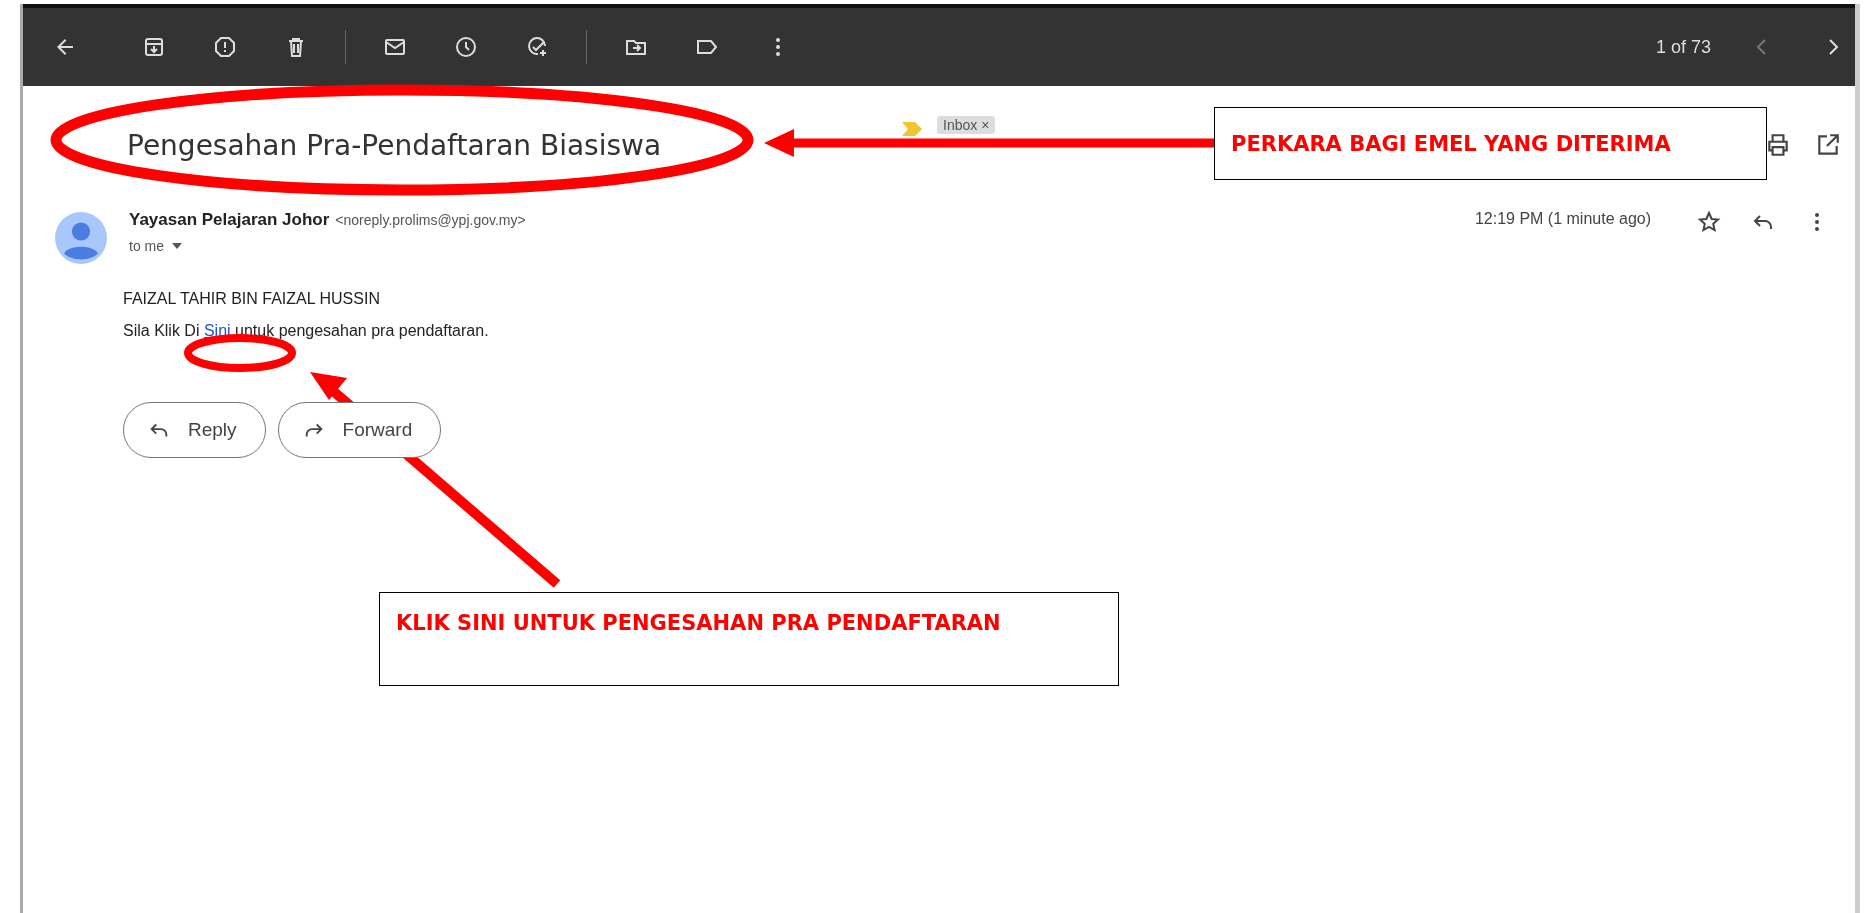 The height and width of the screenshot is (913, 1870). I want to click on report-spam-icon, so click(225, 47).